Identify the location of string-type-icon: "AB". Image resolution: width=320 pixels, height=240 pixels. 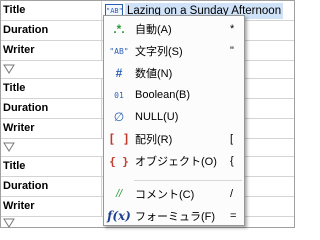
(119, 51).